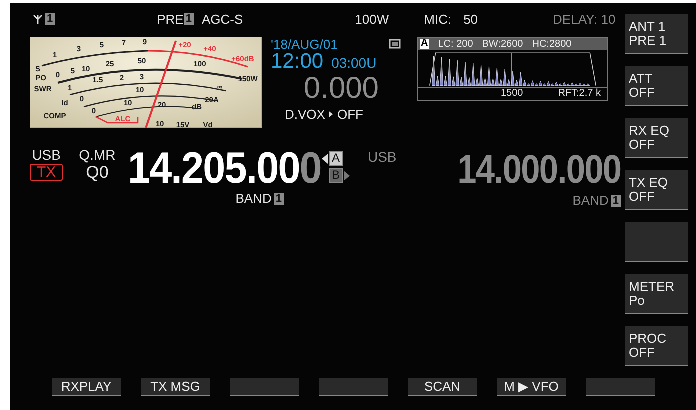 The image size is (696, 410). Describe the element at coordinates (503, 44) in the screenshot. I see `bandwidth-label: BW:2600` at that location.